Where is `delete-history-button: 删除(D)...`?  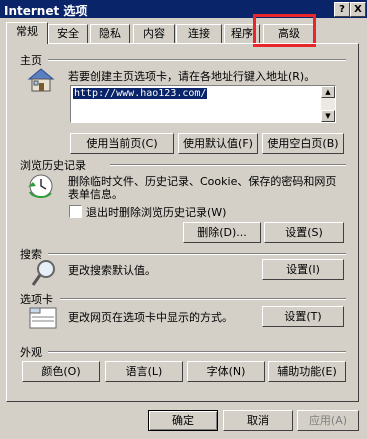 delete-history-button: 删除(D)... is located at coordinates (222, 232).